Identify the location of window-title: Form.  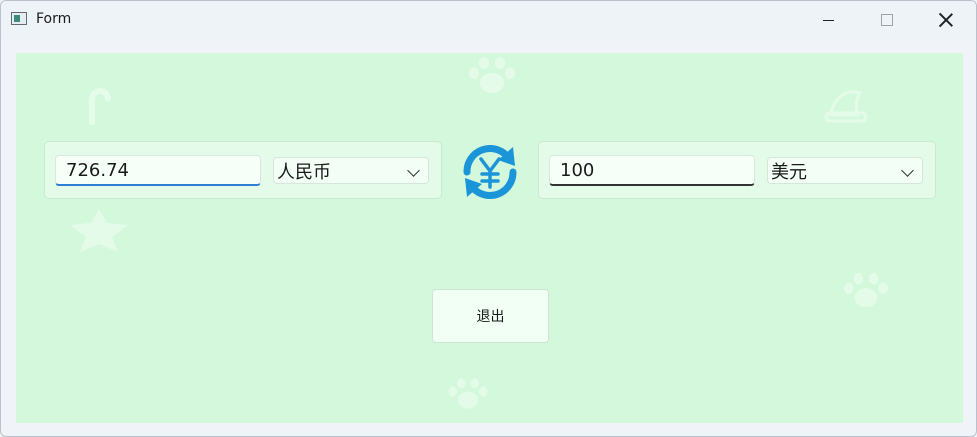
(54, 19).